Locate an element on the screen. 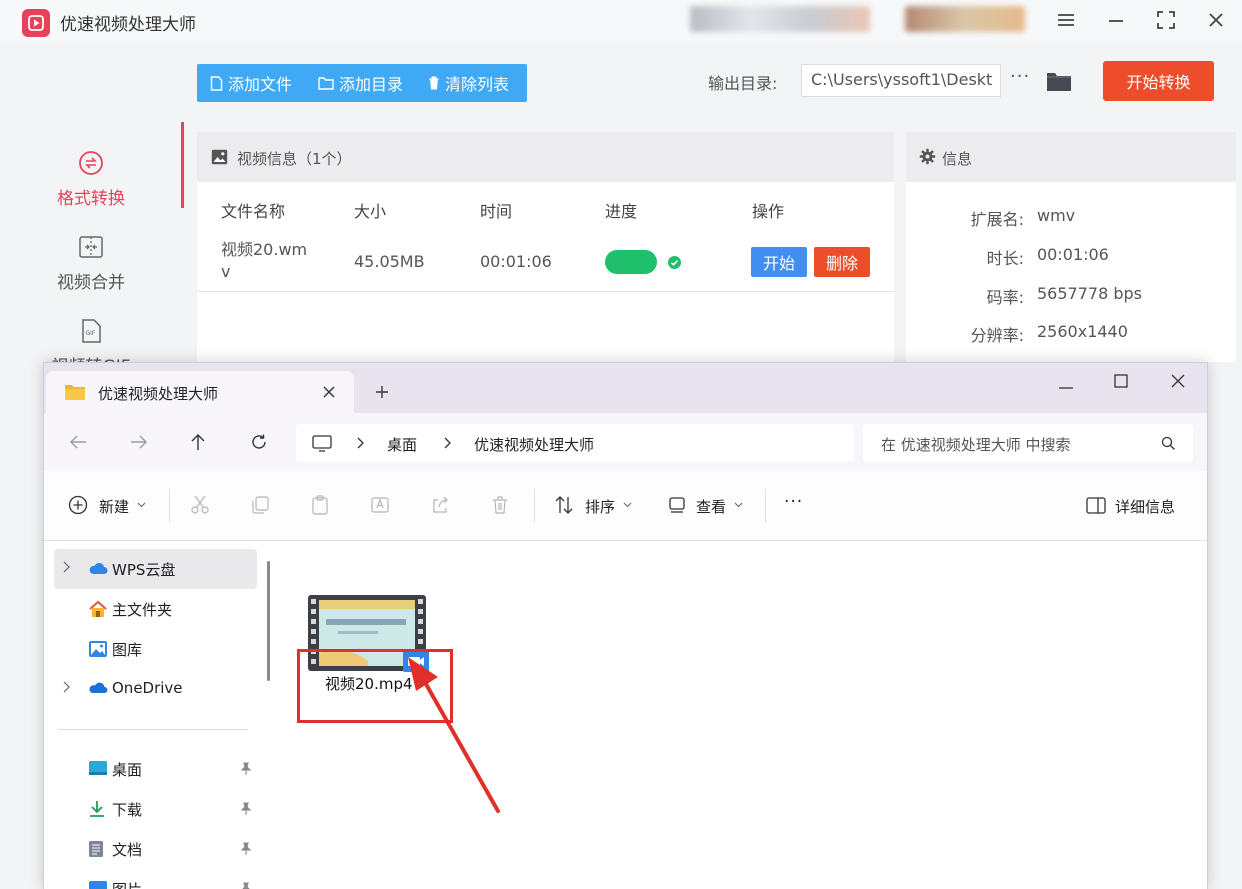 Image resolution: width=1242 pixels, height=889 pixels. nav-item-label: WPS云盘 is located at coordinates (144, 570).